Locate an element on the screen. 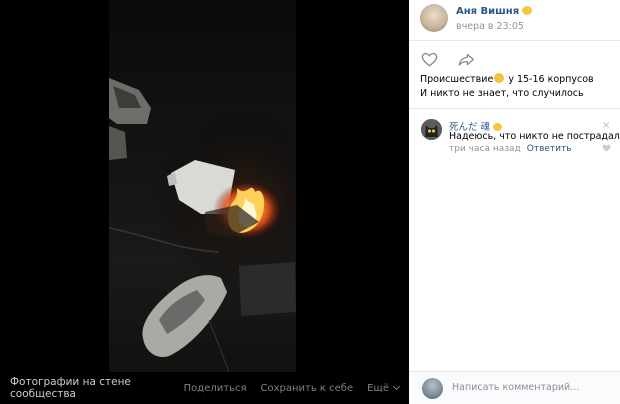 The image size is (620, 404). author-avatar is located at coordinates (434, 18).